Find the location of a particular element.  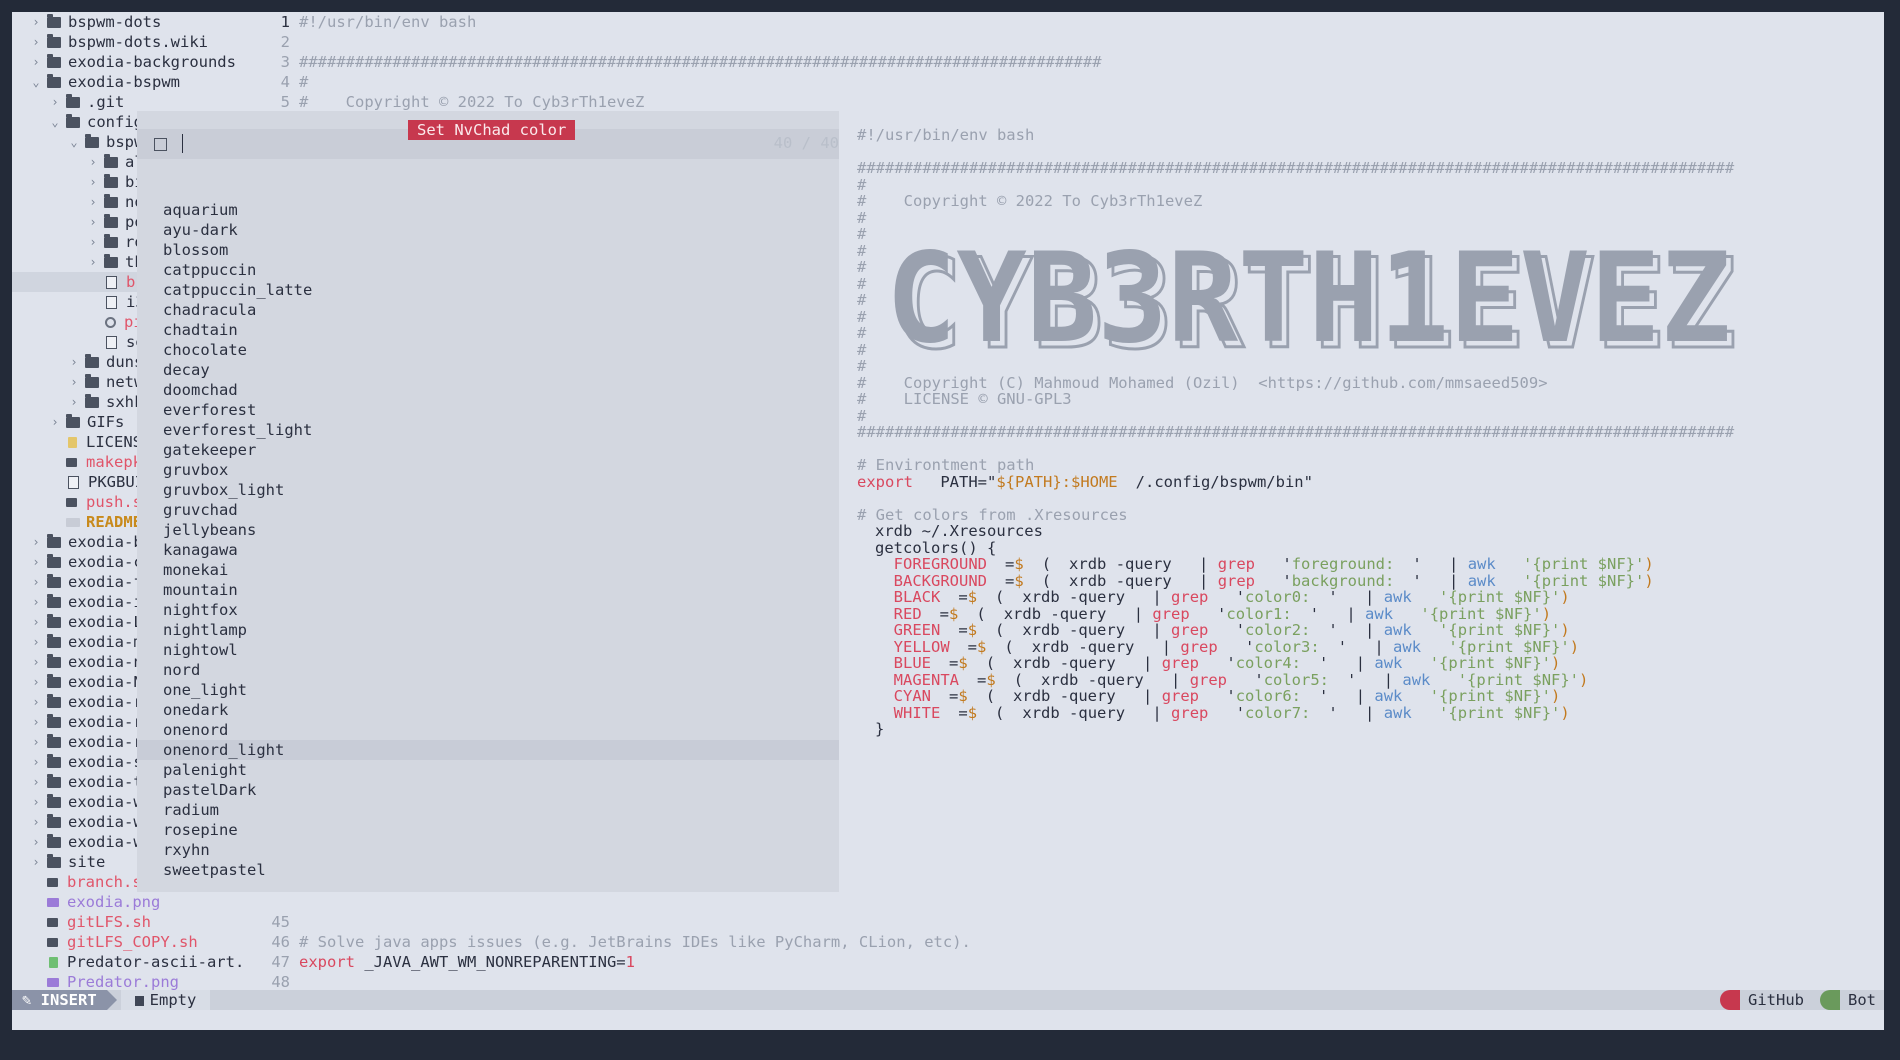

theme-option: aquarium is located at coordinates (488, 210).